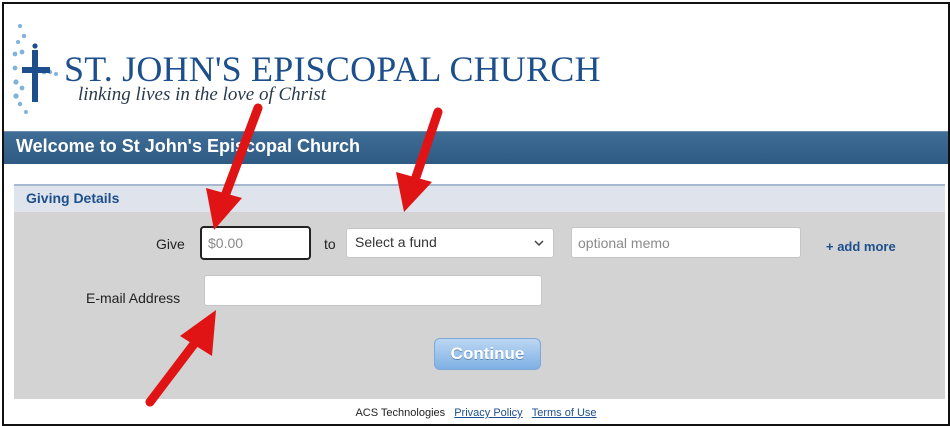 The height and width of the screenshot is (426, 950). What do you see at coordinates (564, 413) in the screenshot?
I see `terms-of-use-link: Terms of Use` at bounding box center [564, 413].